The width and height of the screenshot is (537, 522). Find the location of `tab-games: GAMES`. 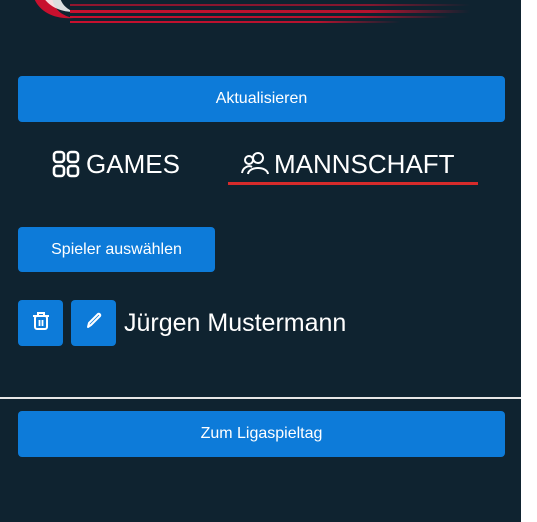

tab-games: GAMES is located at coordinates (116, 164).